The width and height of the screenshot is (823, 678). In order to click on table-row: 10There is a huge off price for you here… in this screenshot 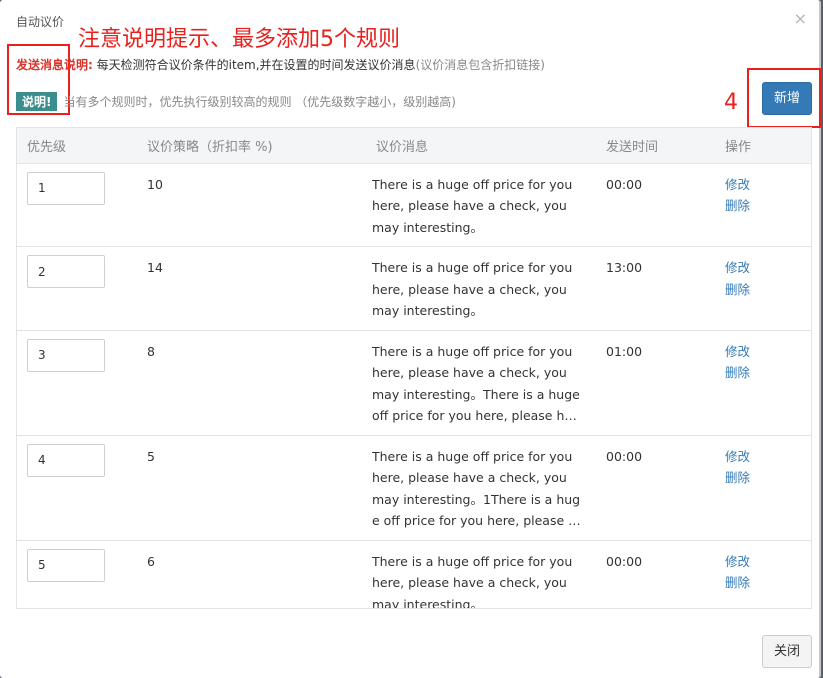, I will do `click(414, 205)`.